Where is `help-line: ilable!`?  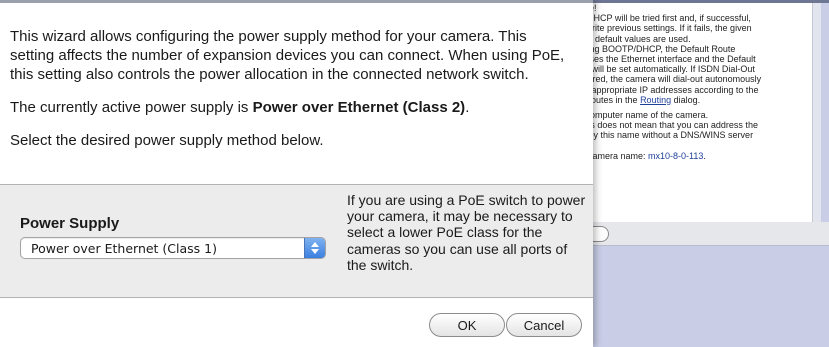
help-line: ilable! is located at coordinates (696, 8).